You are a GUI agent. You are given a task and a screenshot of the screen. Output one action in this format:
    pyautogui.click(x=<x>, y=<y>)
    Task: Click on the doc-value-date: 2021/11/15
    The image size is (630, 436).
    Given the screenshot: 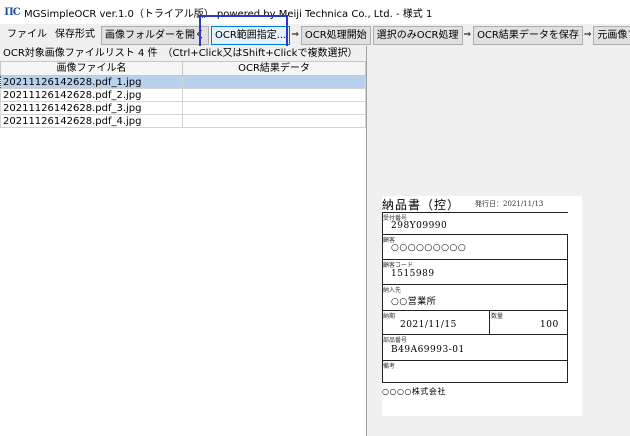 What is the action you would take?
    pyautogui.click(x=428, y=325)
    